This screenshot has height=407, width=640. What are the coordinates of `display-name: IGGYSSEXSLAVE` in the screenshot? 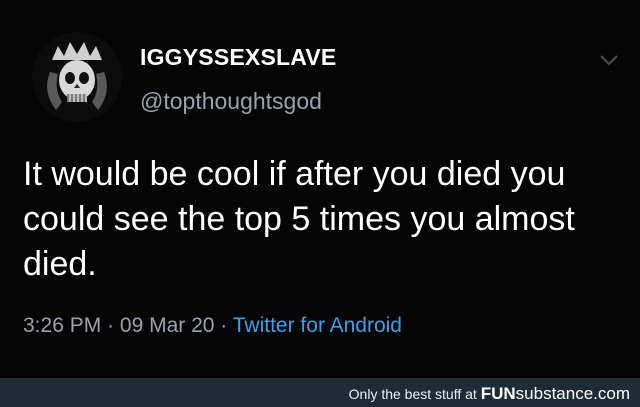 It's located at (238, 57).